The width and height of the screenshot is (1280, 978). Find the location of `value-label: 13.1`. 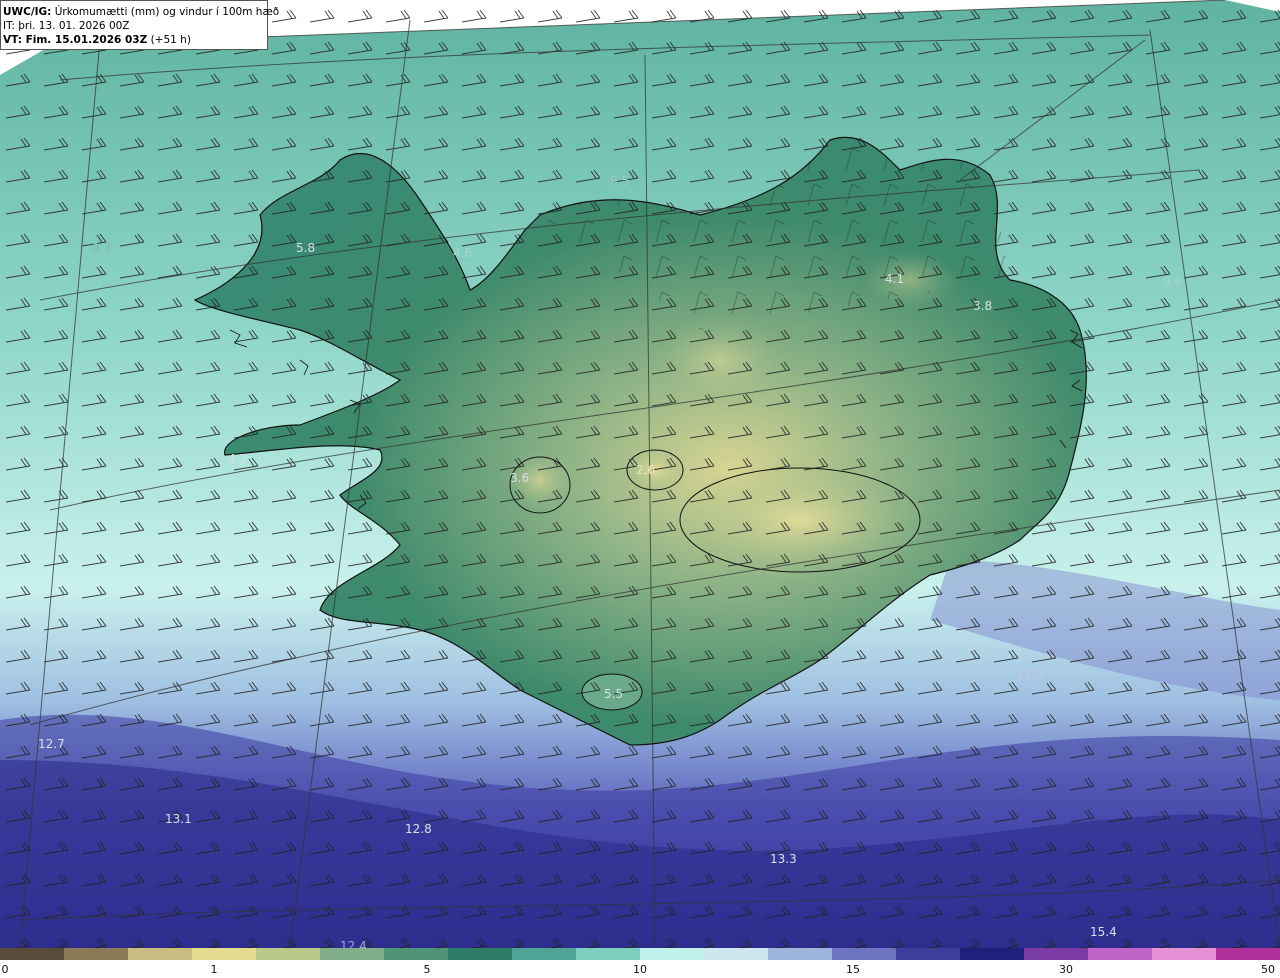

value-label: 13.1 is located at coordinates (178, 819).